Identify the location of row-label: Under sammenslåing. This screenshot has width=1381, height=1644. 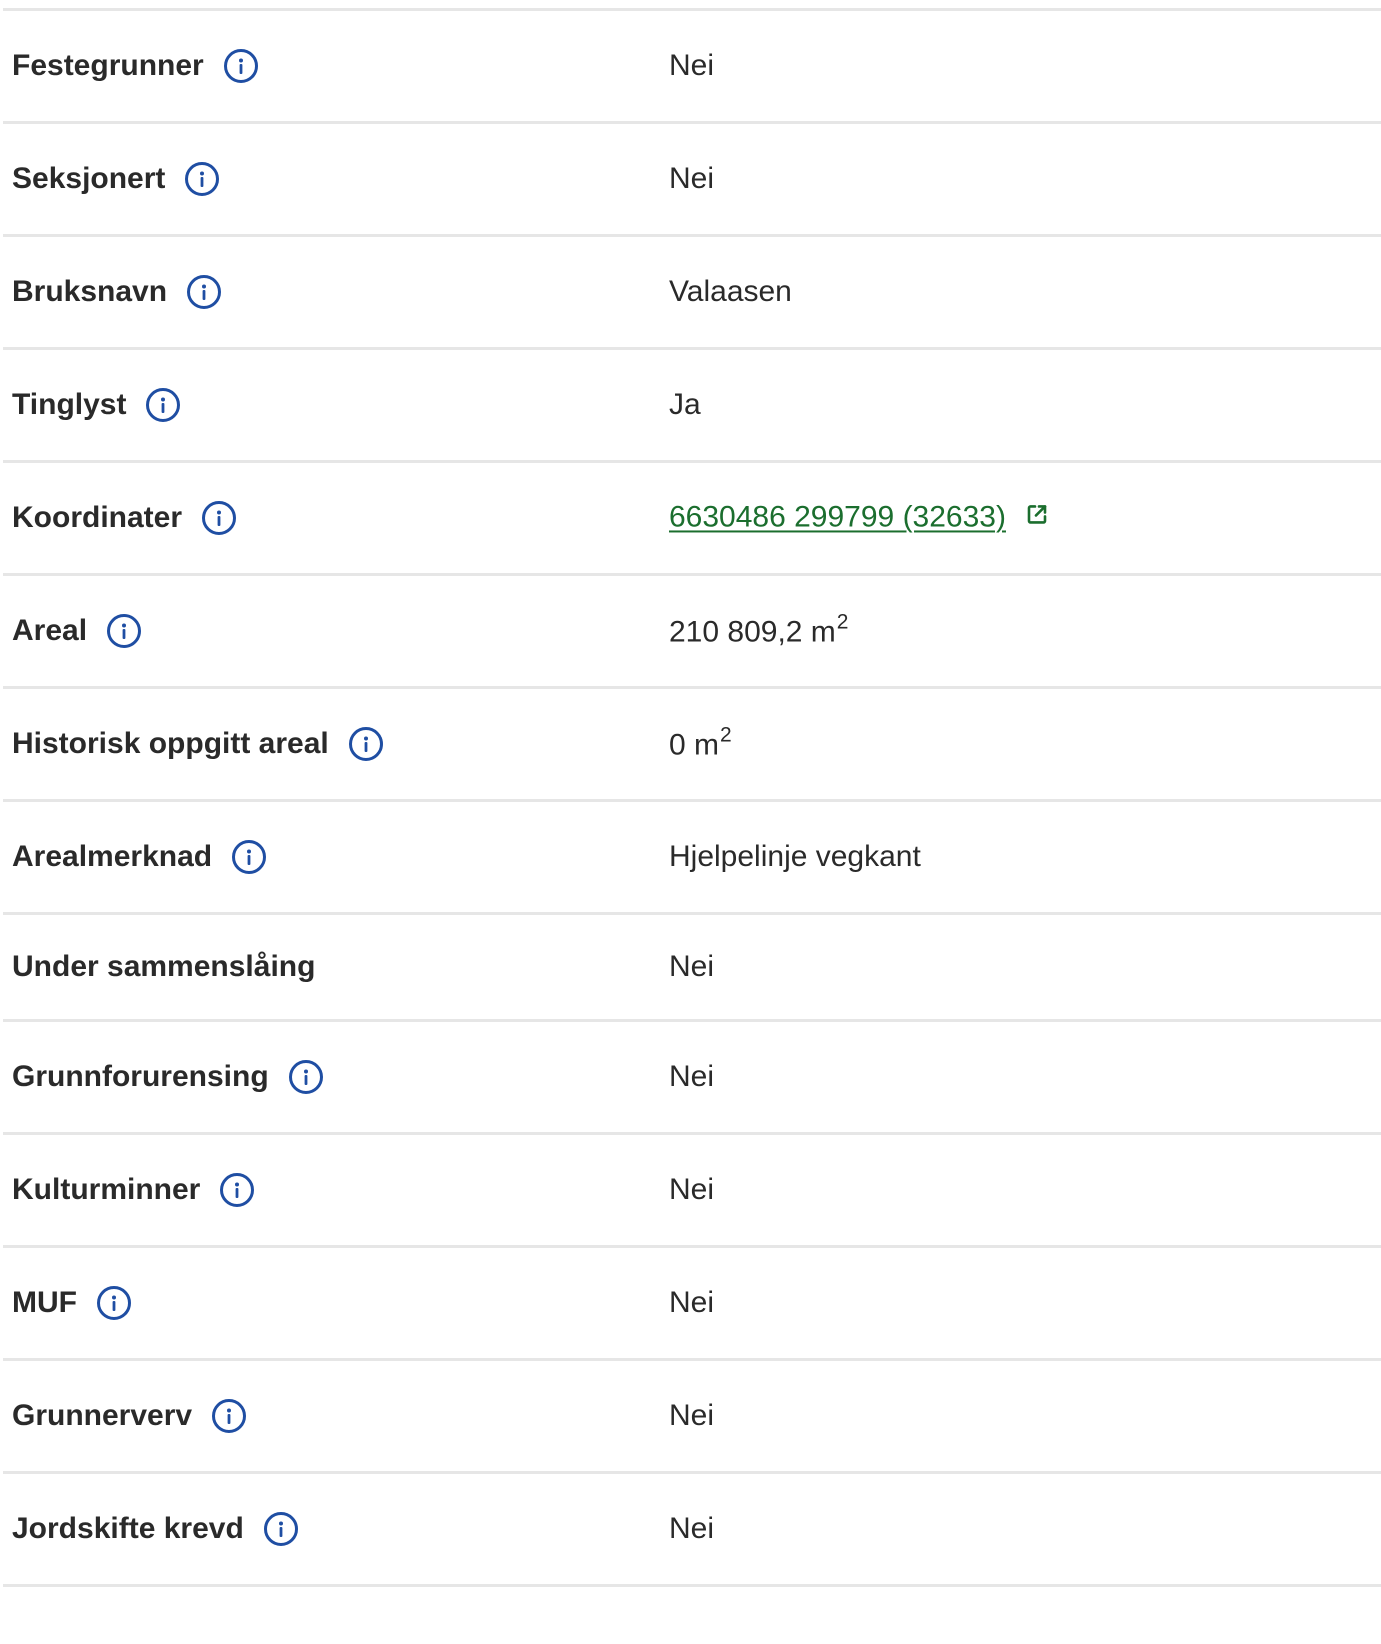
(163, 967).